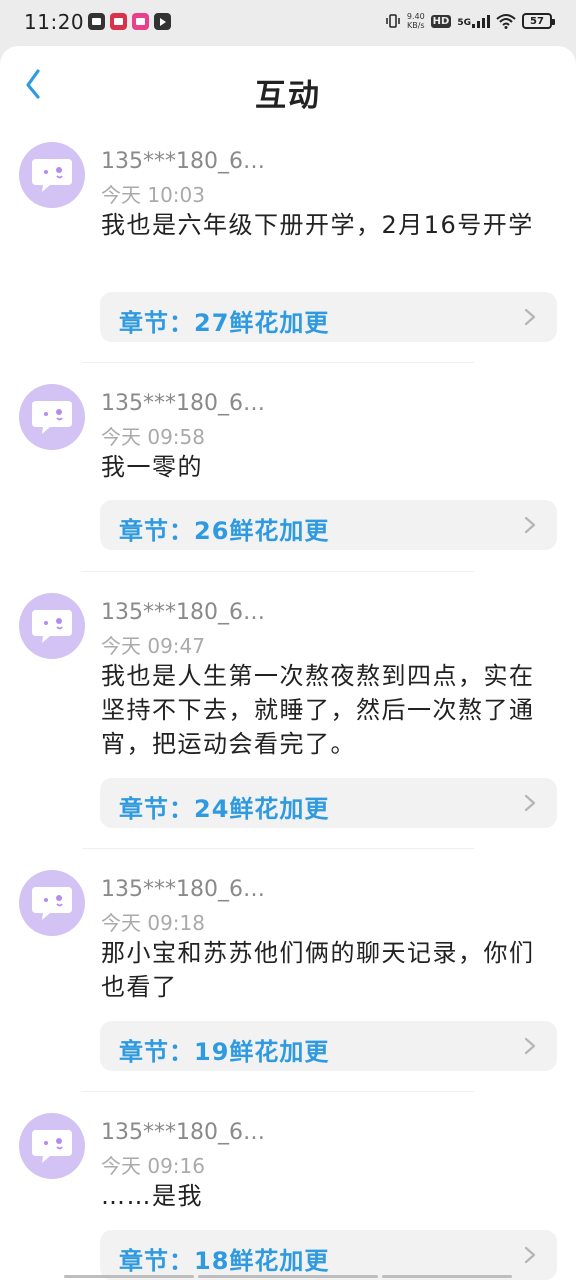 The image size is (576, 1280). Describe the element at coordinates (153, 195) in the screenshot. I see `comment-time: 今天 10:03` at that location.